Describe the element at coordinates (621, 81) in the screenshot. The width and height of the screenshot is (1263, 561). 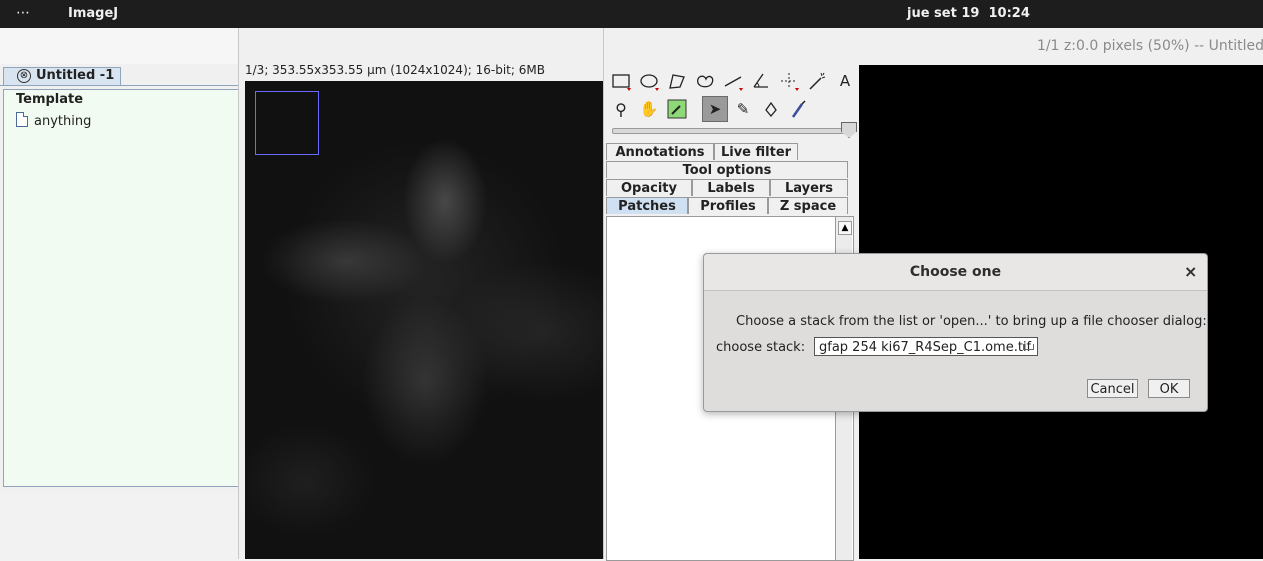
I see `rectangle-tool-icon` at that location.